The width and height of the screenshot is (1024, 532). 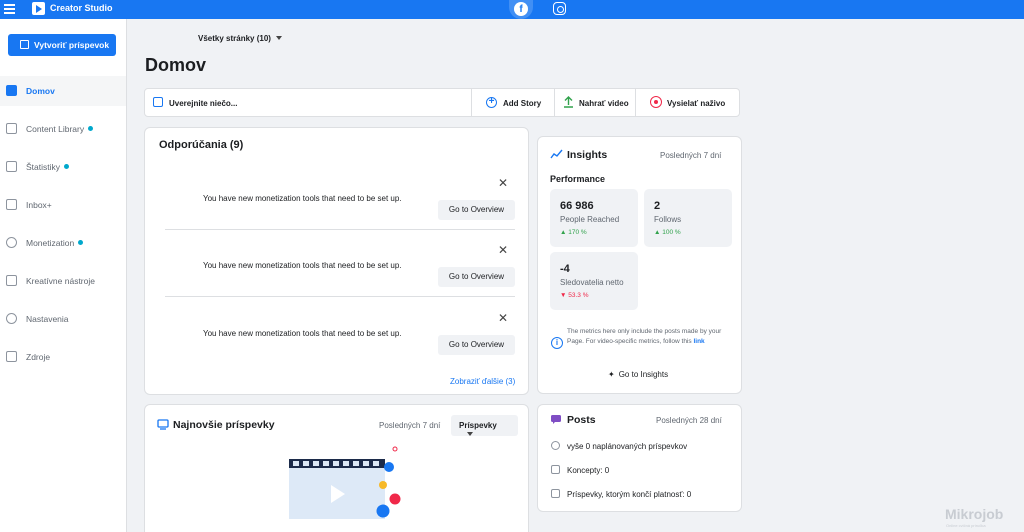 What do you see at coordinates (565, 269) in the screenshot?
I see `metric-value: -4` at bounding box center [565, 269].